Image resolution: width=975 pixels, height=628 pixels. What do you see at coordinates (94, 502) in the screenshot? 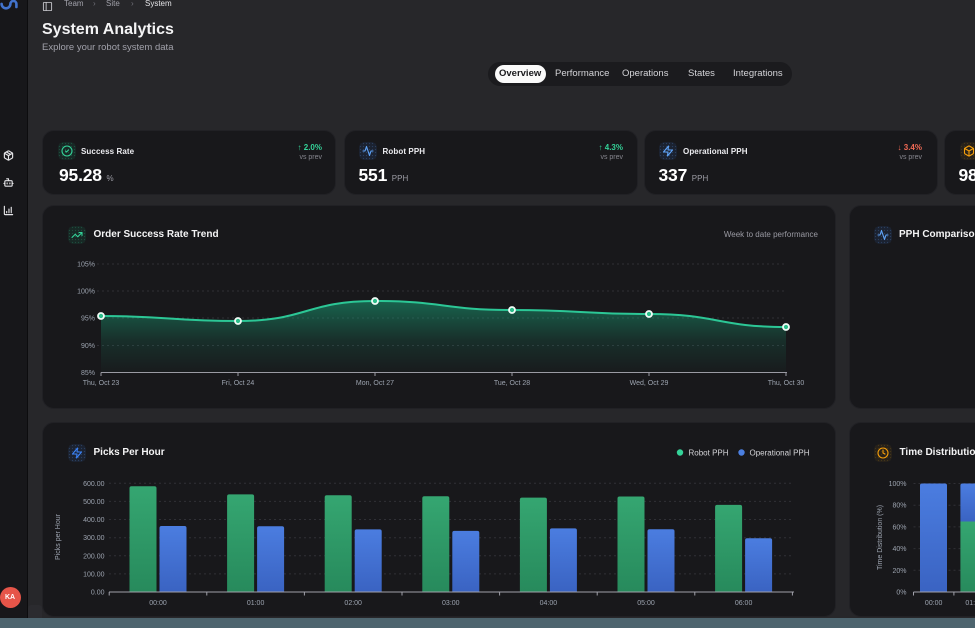
I see `svg-text: 500.00` at bounding box center [94, 502].